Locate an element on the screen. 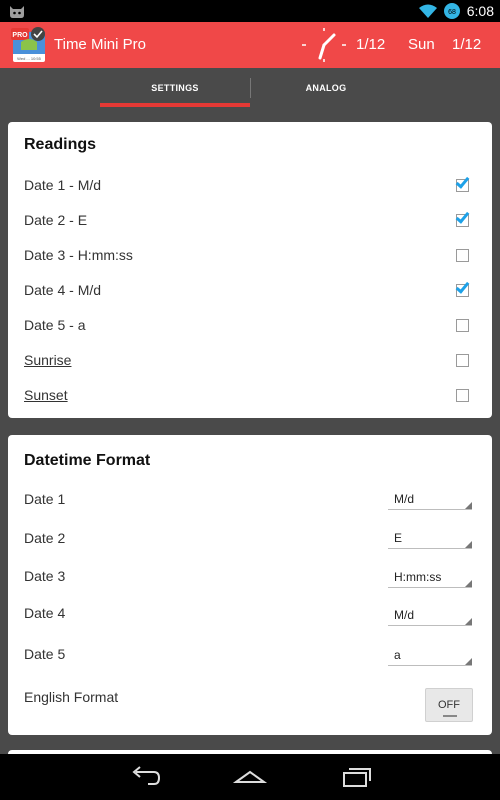 The width and height of the screenshot is (500, 800). navigation-bar is located at coordinates (250, 777).